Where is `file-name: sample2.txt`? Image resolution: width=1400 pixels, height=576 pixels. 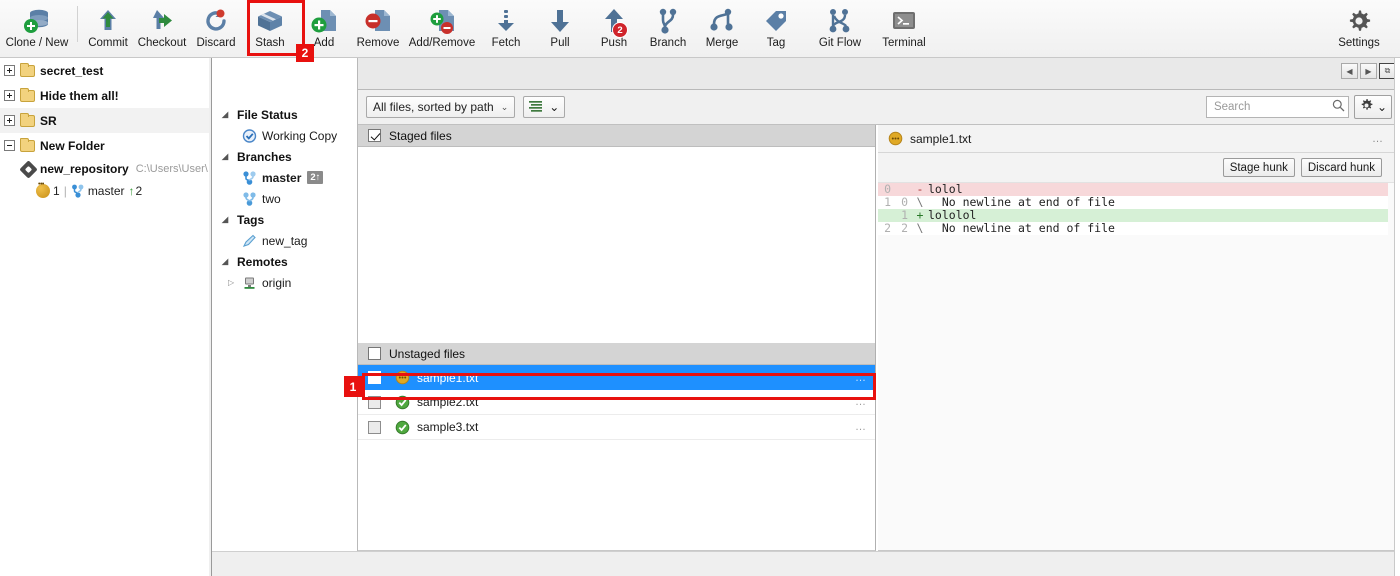
file-name: sample2.txt is located at coordinates (448, 402).